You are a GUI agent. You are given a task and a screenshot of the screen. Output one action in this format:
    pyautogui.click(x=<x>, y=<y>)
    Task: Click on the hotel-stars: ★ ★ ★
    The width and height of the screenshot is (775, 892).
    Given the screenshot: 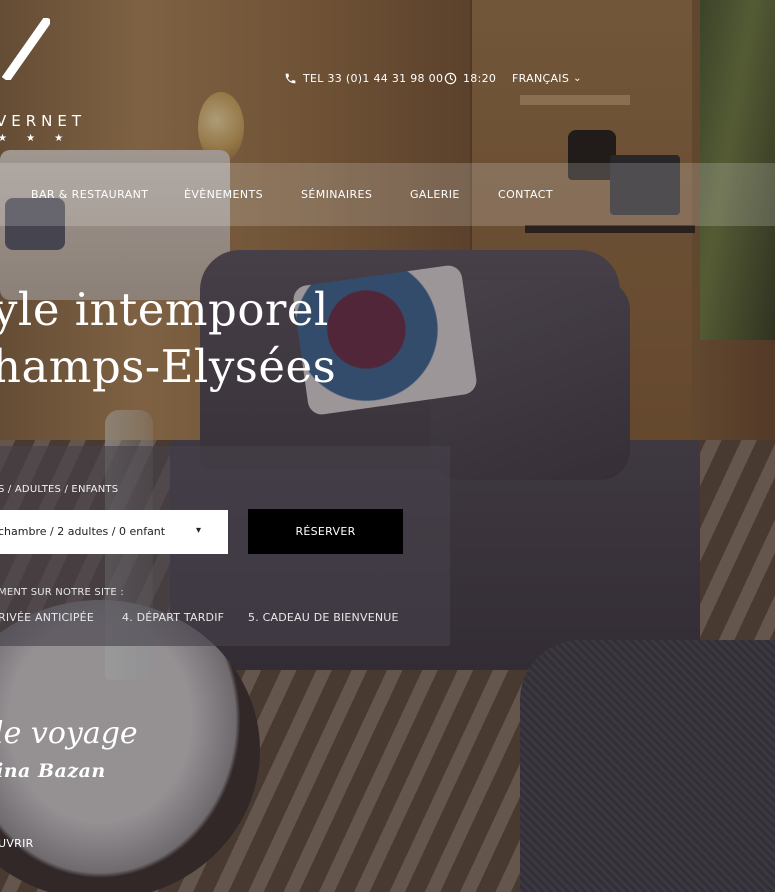 What is the action you would take?
    pyautogui.click(x=36, y=138)
    